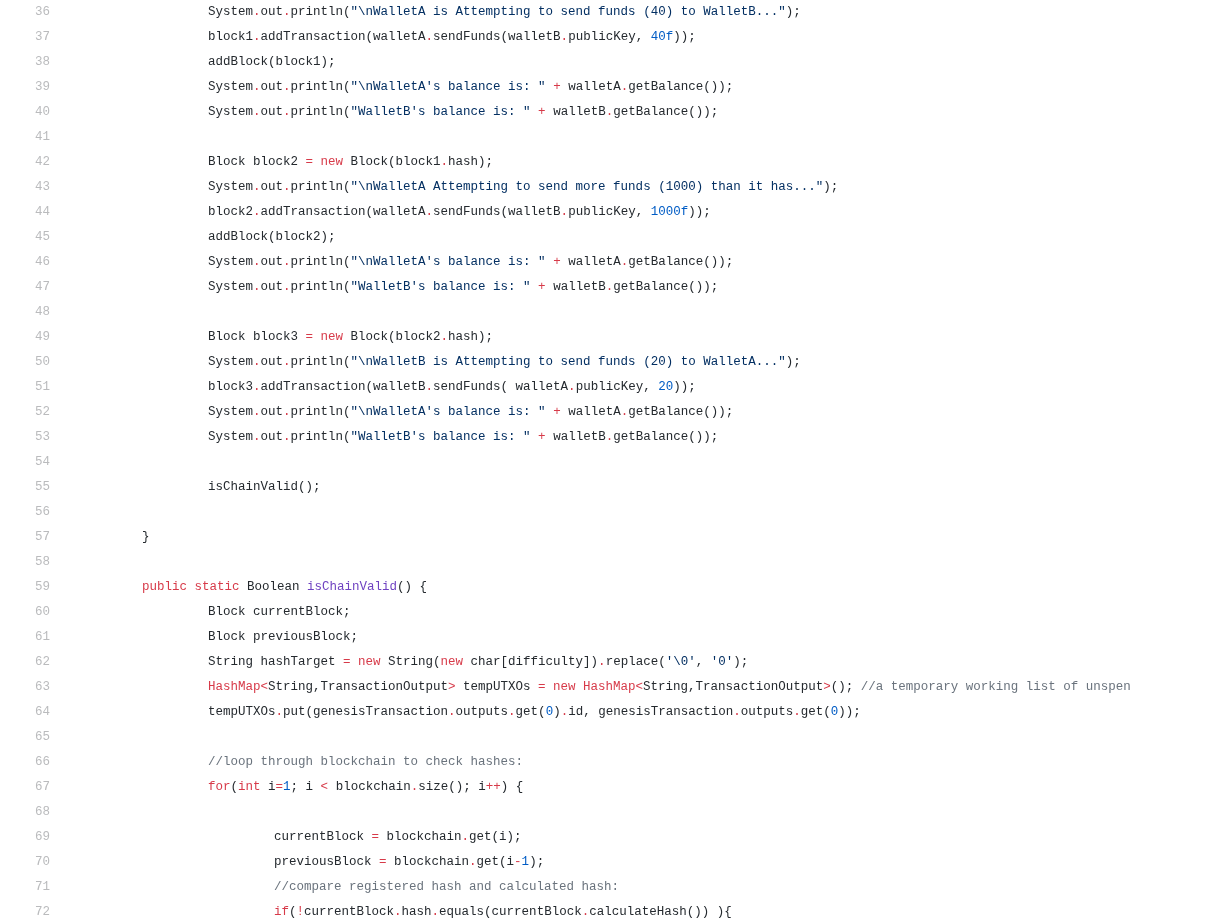 This screenshot has width=1231, height=923. Describe the element at coordinates (534, 712) in the screenshot. I see `code-line: tempUTXOs.put(genesisTransaction.outputs.get(0).id, genesisTransaction.outputs.get(0));` at that location.